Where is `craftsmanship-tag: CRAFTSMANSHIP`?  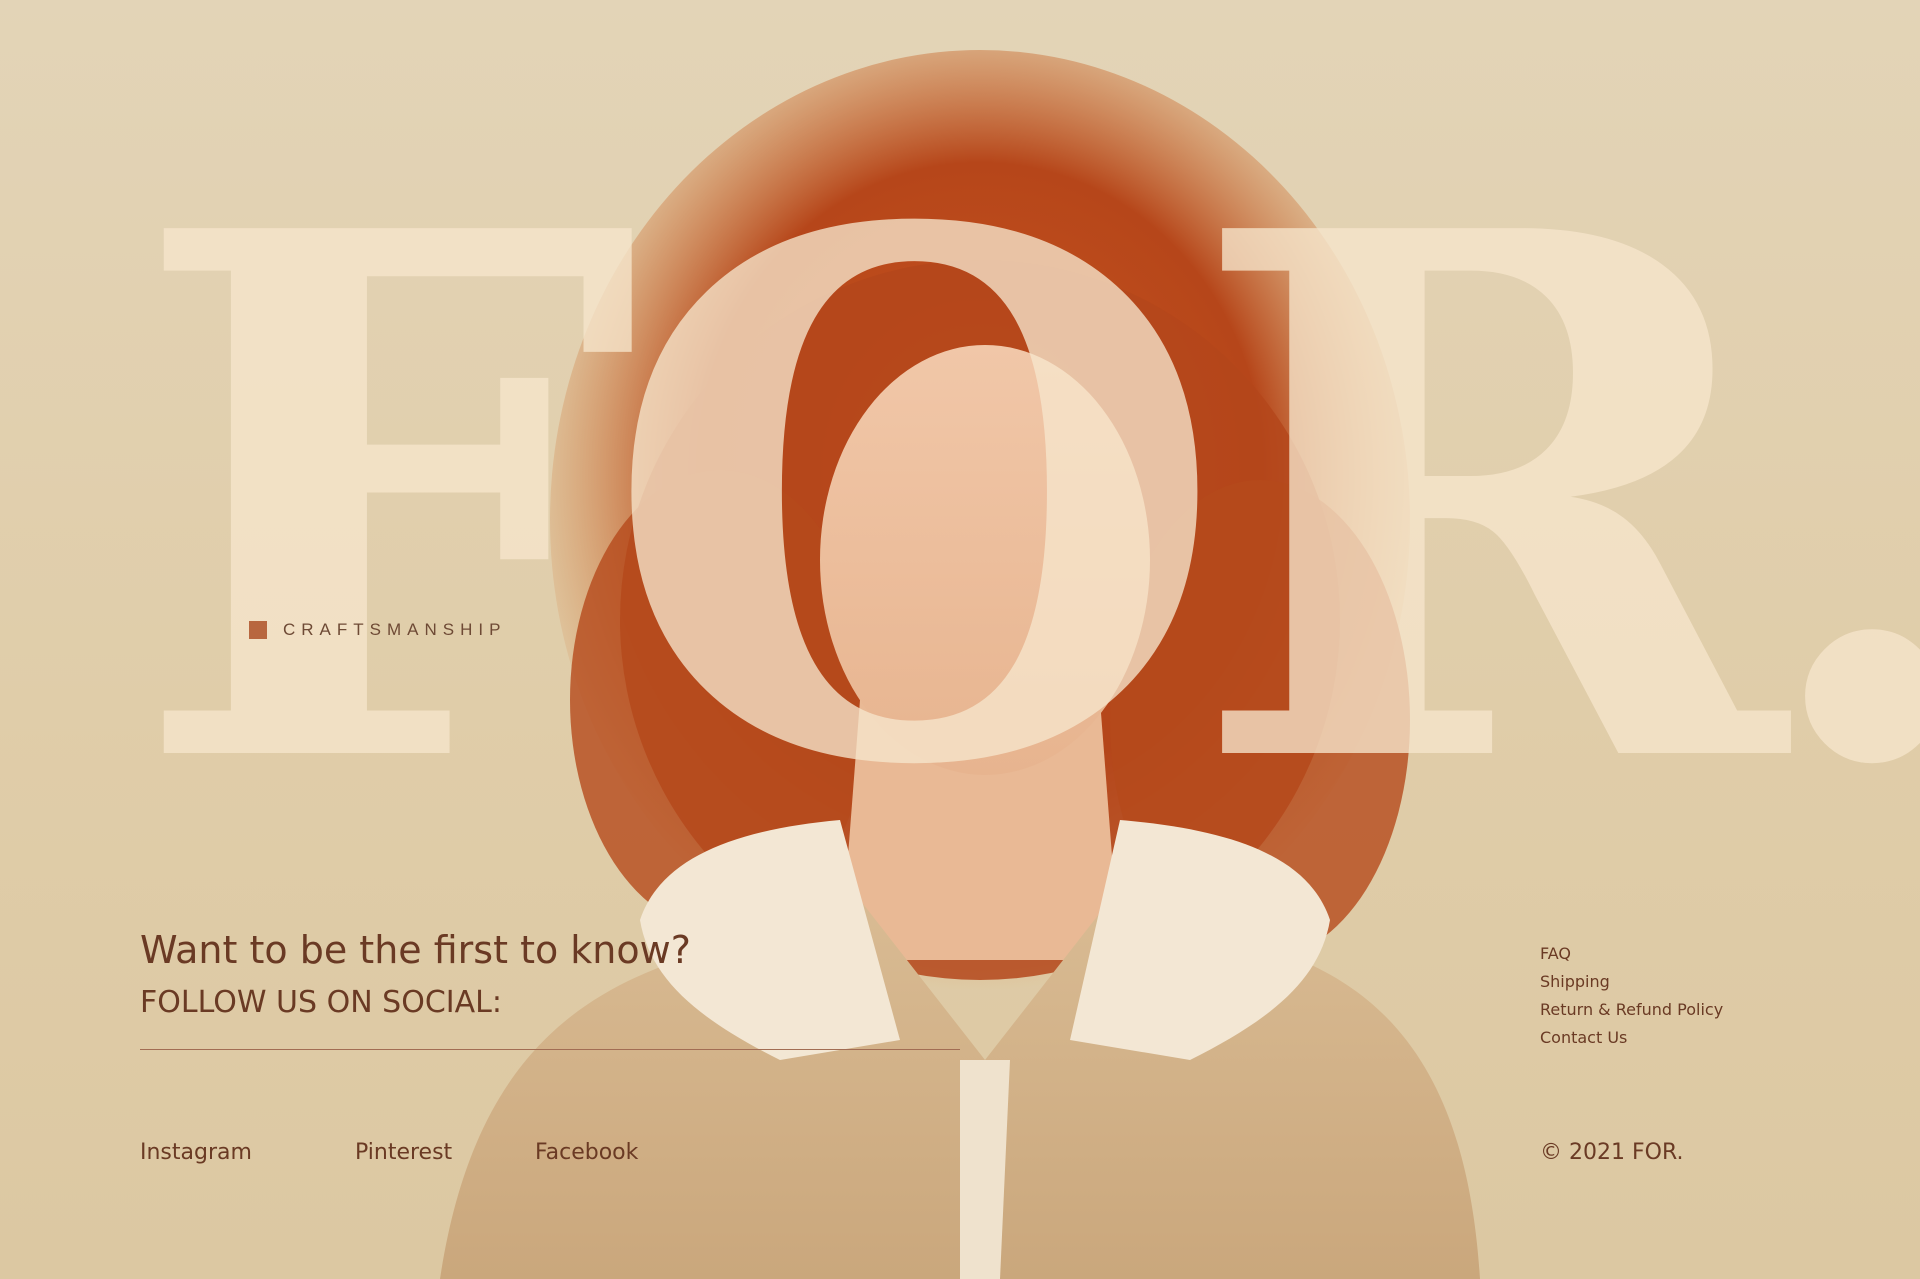 craftsmanship-tag: CRAFTSMANSHIP is located at coordinates (377, 630).